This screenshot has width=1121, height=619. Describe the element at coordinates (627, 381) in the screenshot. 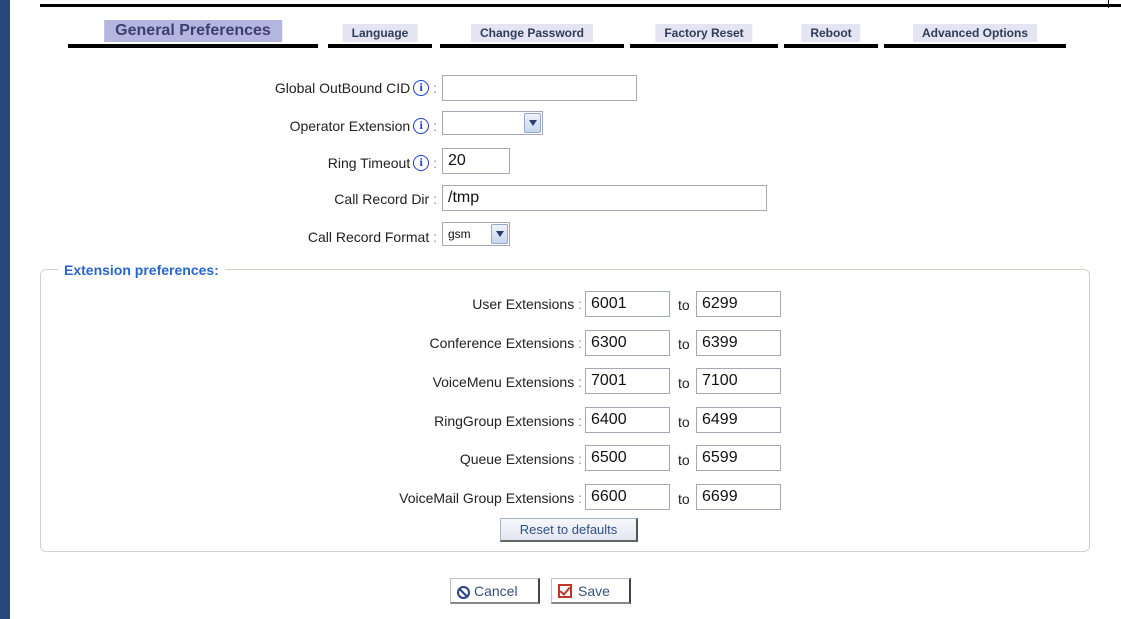

I see `voicemenu-extensions-from-input: 7001` at that location.